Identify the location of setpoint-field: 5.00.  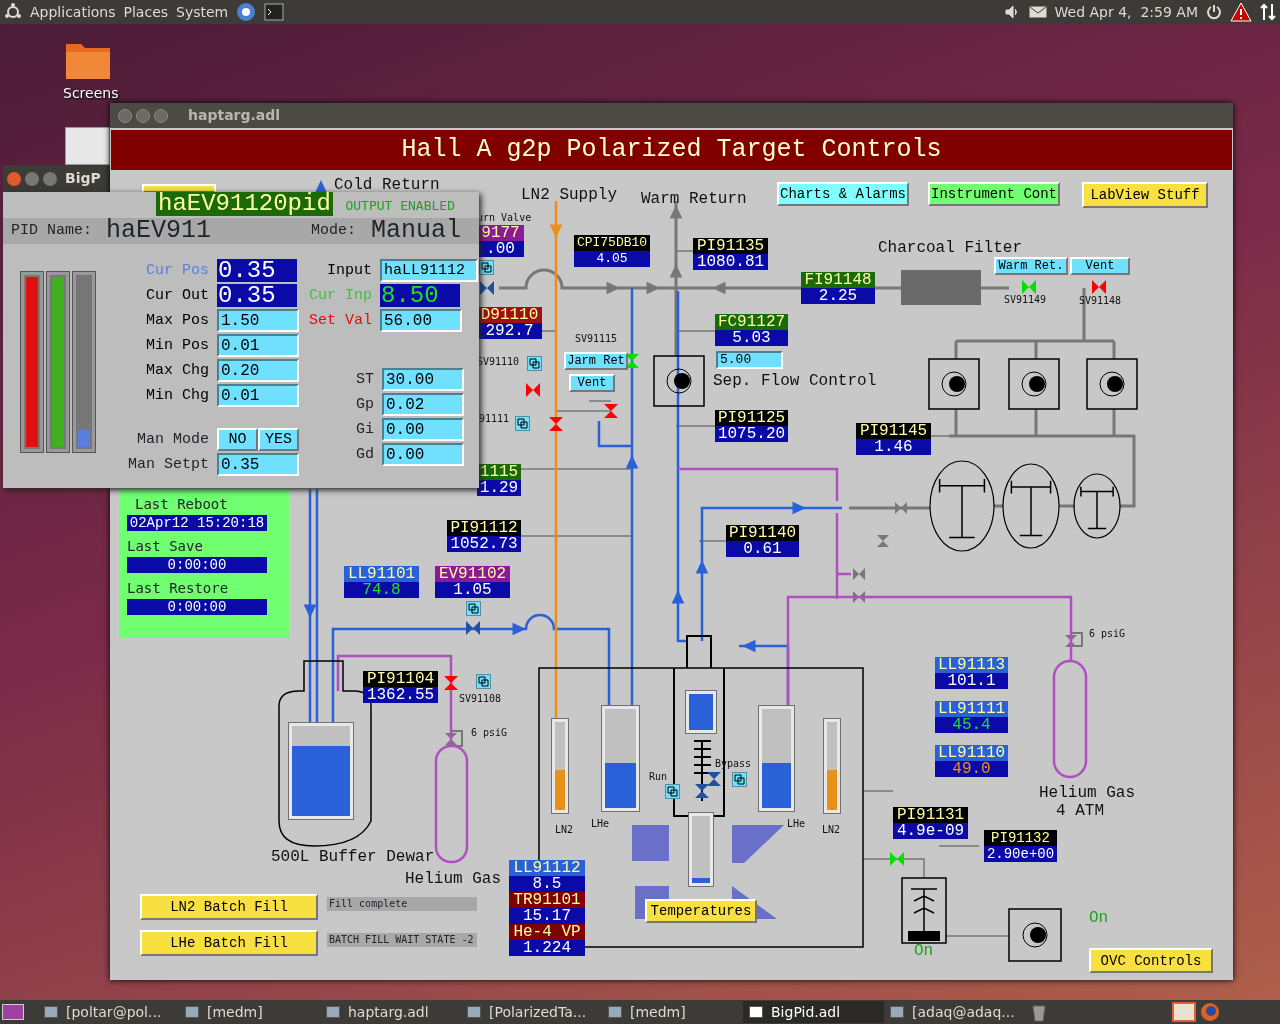
(749, 360).